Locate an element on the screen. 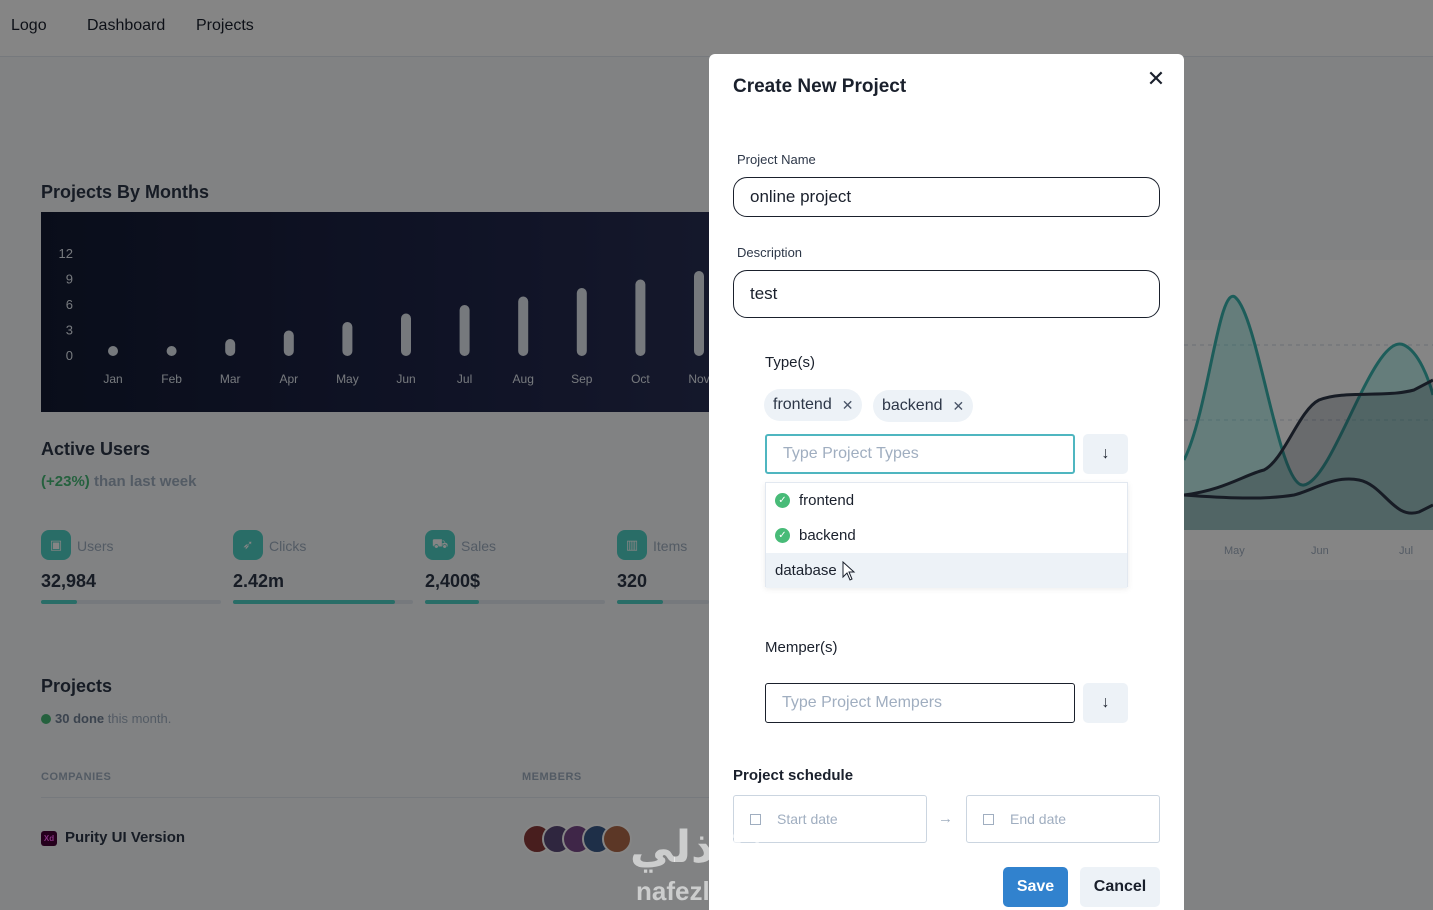 Image resolution: width=1433 pixels, height=910 pixels. option-label: backend is located at coordinates (827, 535).